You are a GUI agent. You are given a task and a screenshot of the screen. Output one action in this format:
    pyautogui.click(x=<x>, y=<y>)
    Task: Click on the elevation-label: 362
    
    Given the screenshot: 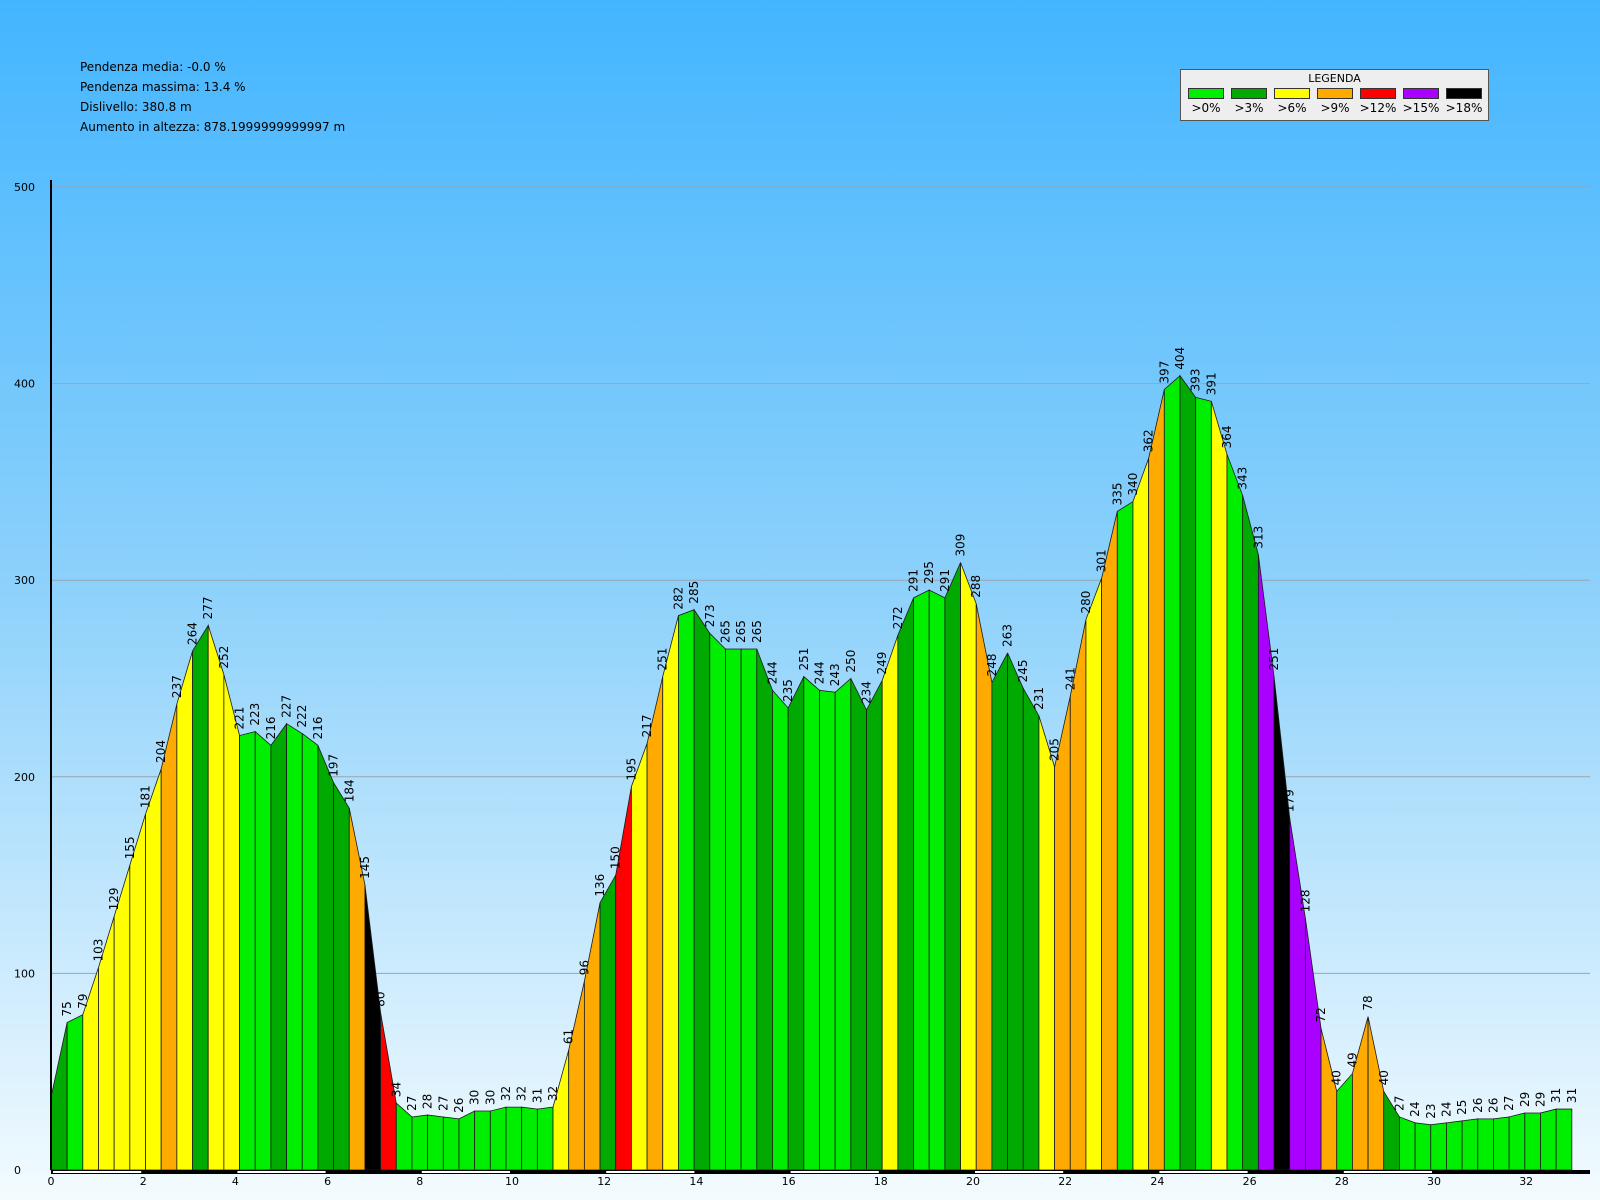 What is the action you would take?
    pyautogui.click(x=1149, y=440)
    